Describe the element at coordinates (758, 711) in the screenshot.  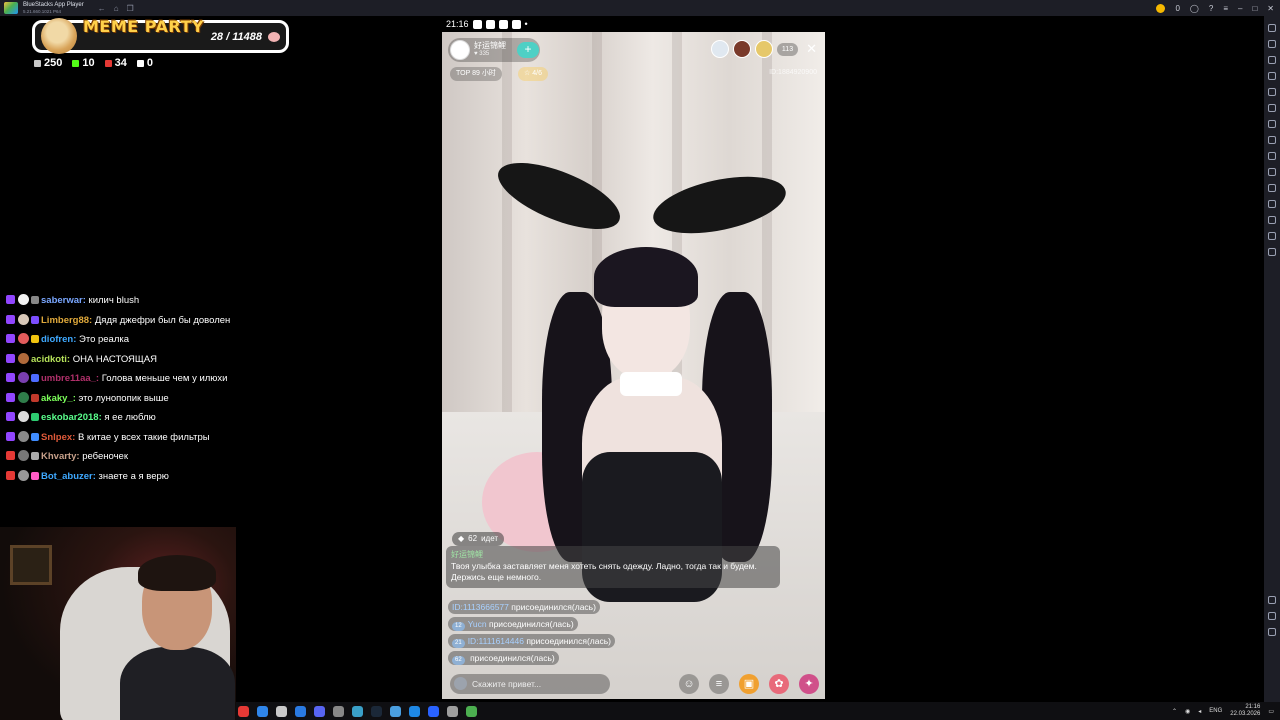
I see `windows-taskbar: ⌃ ◉ ◂ ENG 21:16 22.03.2026 ▭` at that location.